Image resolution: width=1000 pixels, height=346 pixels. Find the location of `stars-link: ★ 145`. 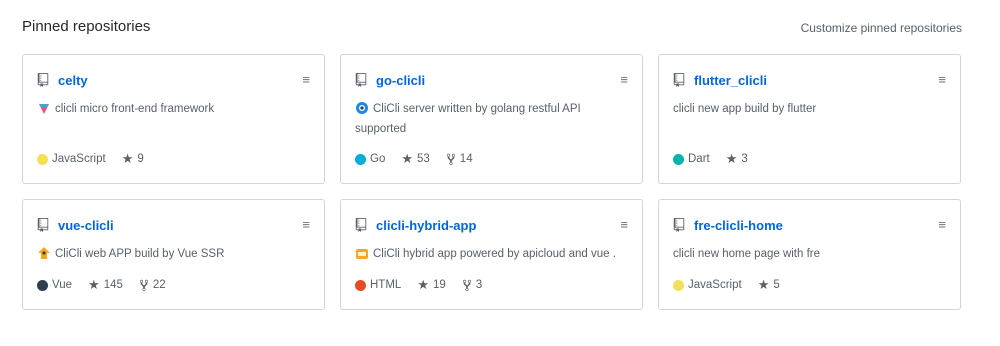

stars-link: ★ 145 is located at coordinates (105, 285).